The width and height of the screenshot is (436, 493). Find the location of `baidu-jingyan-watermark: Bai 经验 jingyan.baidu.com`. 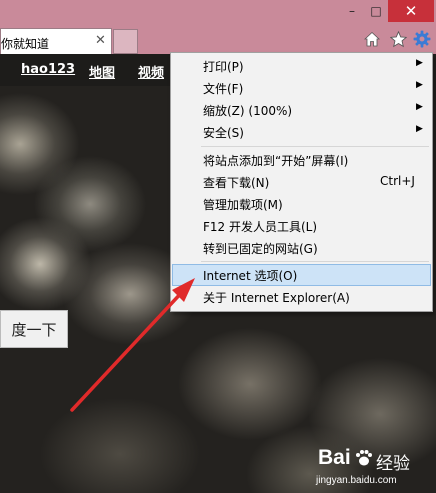

baidu-jingyan-watermark: Bai 经验 jingyan.baidu.com is located at coordinates (376, 468).